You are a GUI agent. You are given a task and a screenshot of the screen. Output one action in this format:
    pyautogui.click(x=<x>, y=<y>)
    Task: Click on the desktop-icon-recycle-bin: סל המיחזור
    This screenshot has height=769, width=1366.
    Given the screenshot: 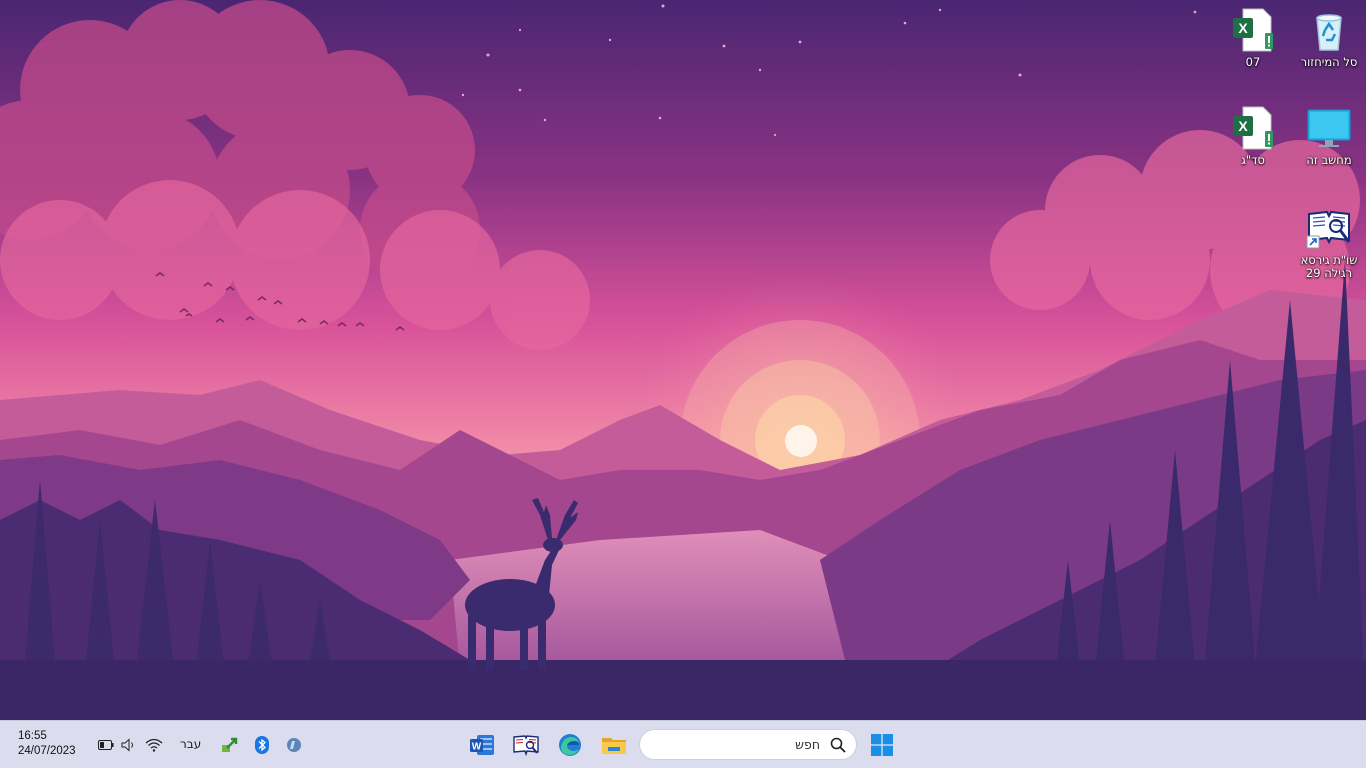 What is the action you would take?
    pyautogui.click(x=1329, y=37)
    